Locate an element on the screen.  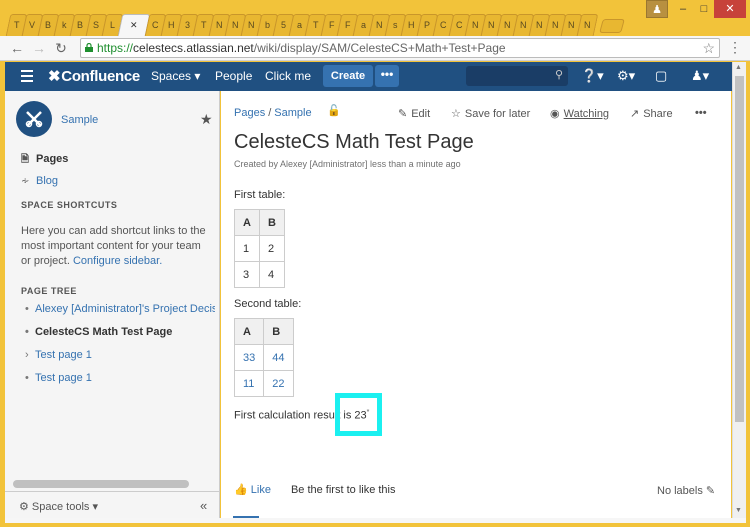
nav-click-me: Click me is located at coordinates (288, 76).